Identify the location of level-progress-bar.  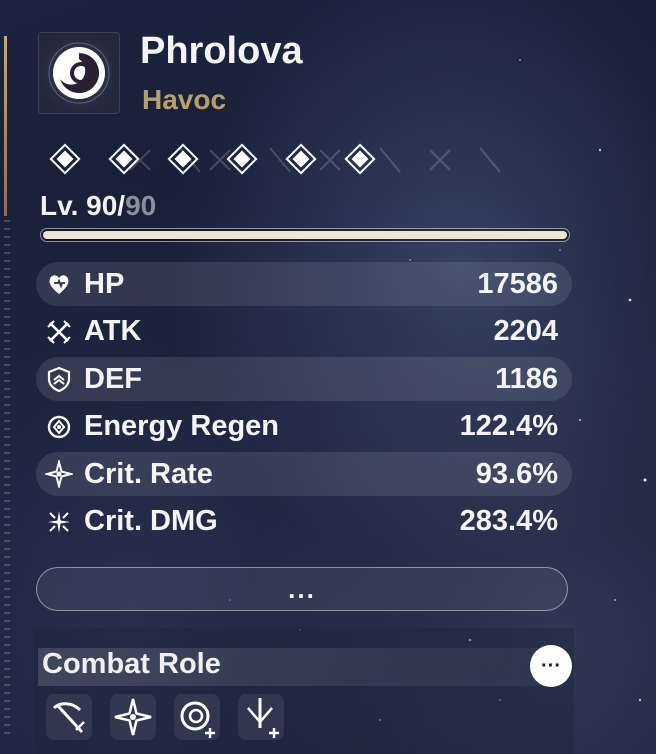
(305, 235).